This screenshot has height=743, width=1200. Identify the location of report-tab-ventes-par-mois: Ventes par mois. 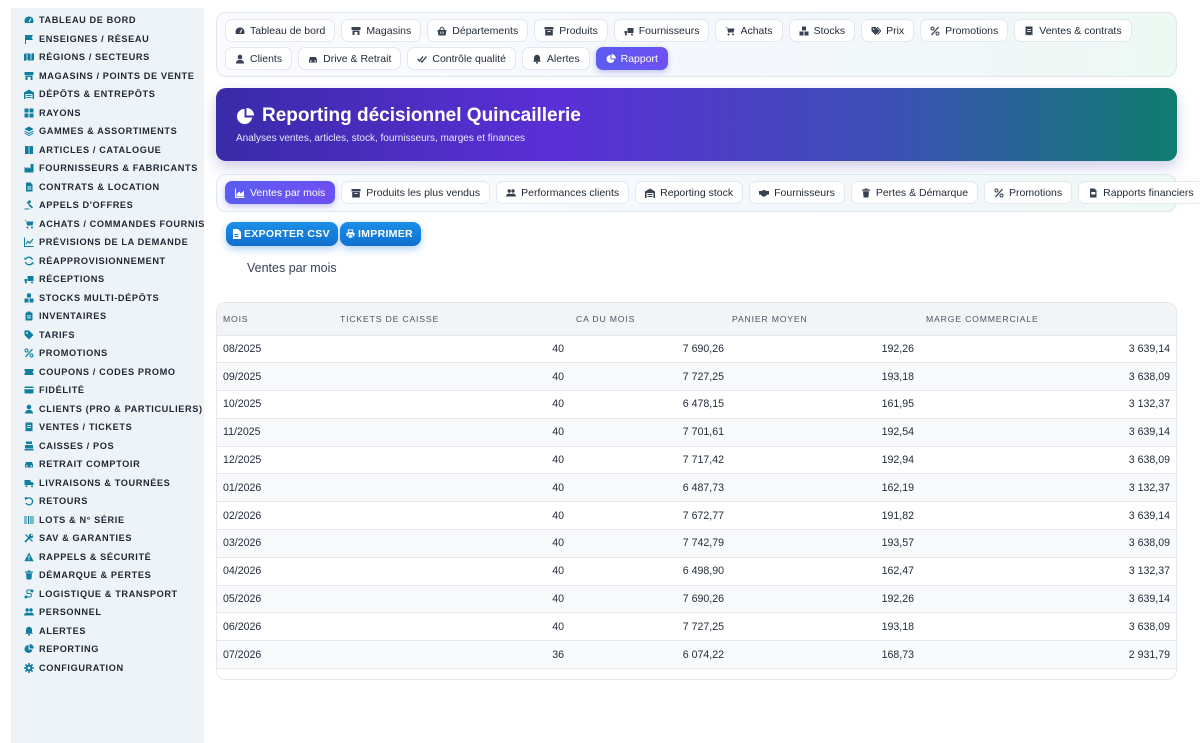
(280, 192).